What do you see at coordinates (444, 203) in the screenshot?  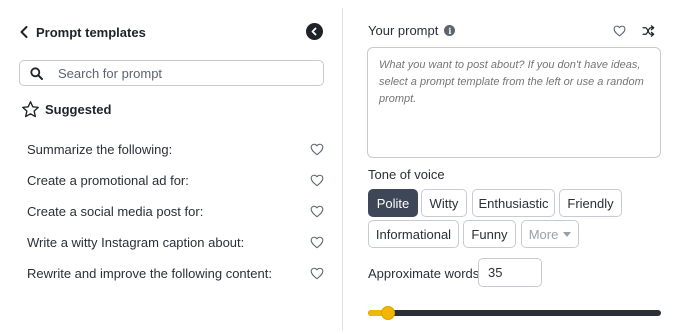 I see `tone-chip-witty: Witty` at bounding box center [444, 203].